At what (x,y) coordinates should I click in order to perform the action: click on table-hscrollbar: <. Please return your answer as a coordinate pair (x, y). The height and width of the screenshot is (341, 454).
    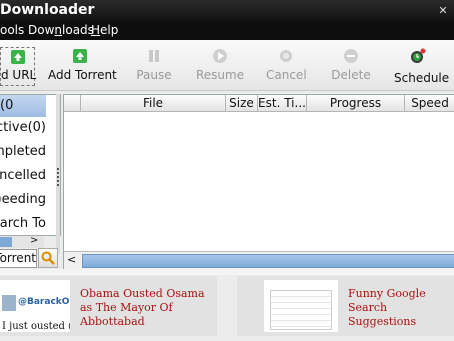
    Looking at the image, I should click on (259, 260).